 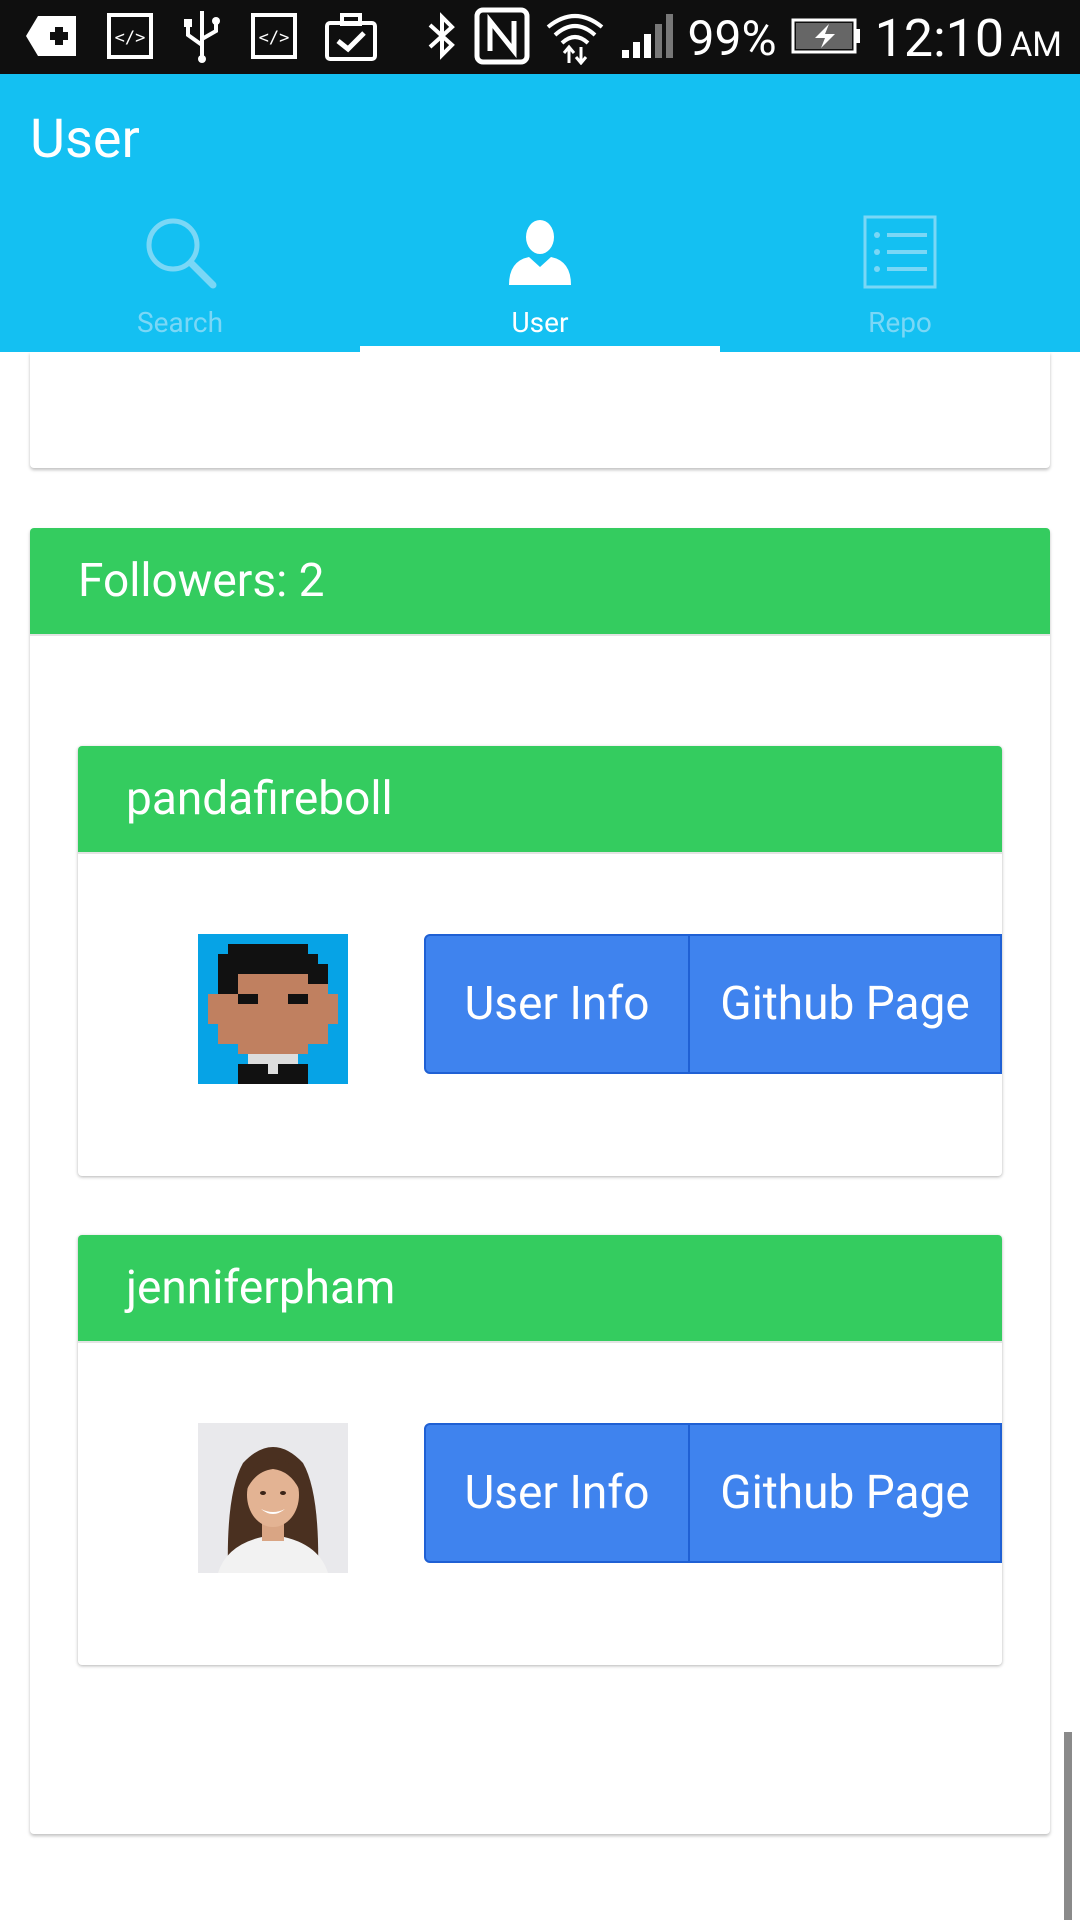 I want to click on usb-icon, so click(x=202, y=38).